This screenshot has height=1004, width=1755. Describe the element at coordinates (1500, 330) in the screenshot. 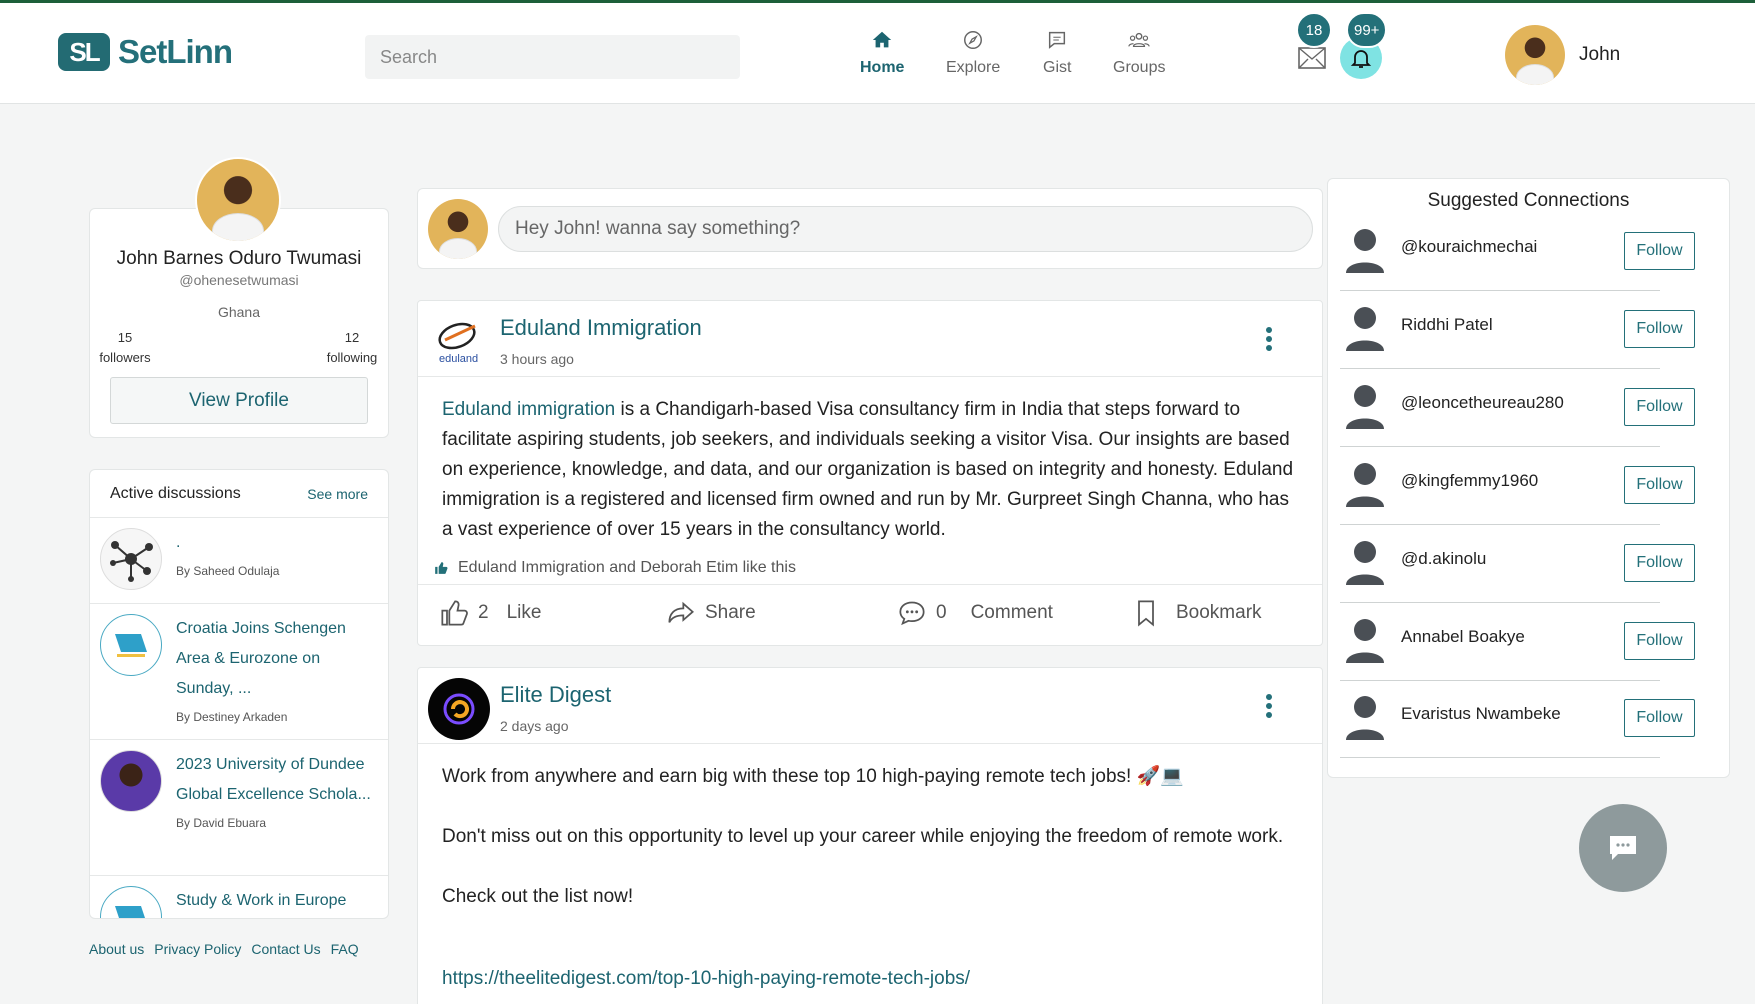

I see `suggestion-row: Riddhi Patel` at that location.